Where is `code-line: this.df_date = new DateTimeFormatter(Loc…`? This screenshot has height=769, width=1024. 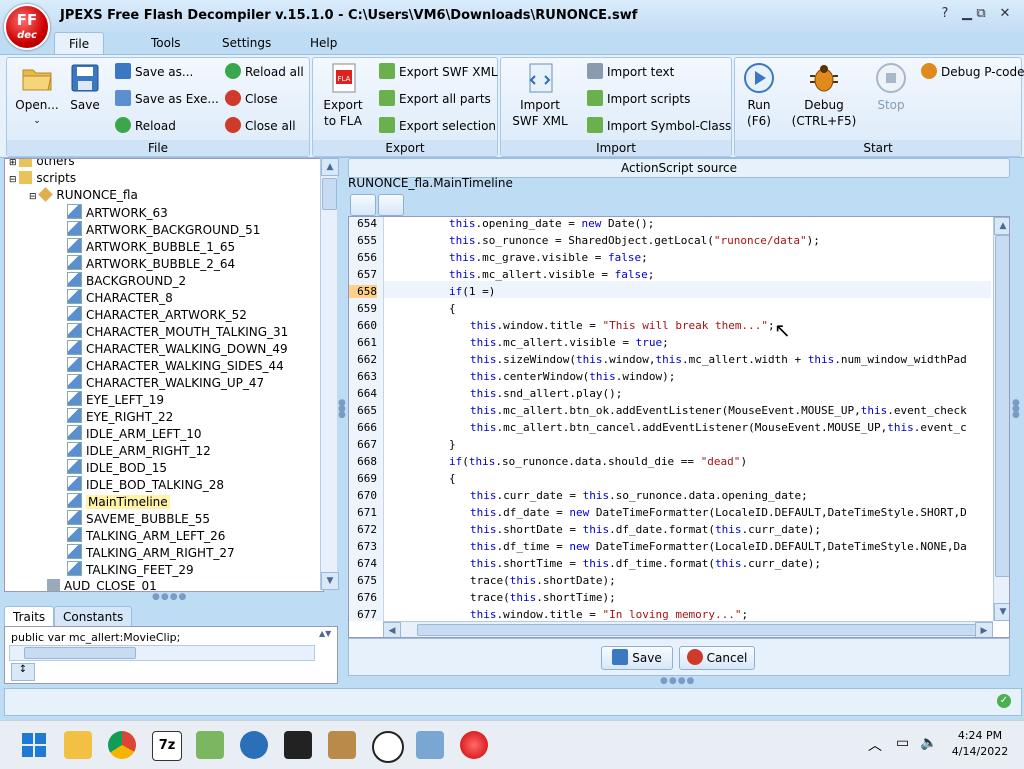
code-line: this.df_date = new DateTimeFormatter(Loc… is located at coordinates (718, 512).